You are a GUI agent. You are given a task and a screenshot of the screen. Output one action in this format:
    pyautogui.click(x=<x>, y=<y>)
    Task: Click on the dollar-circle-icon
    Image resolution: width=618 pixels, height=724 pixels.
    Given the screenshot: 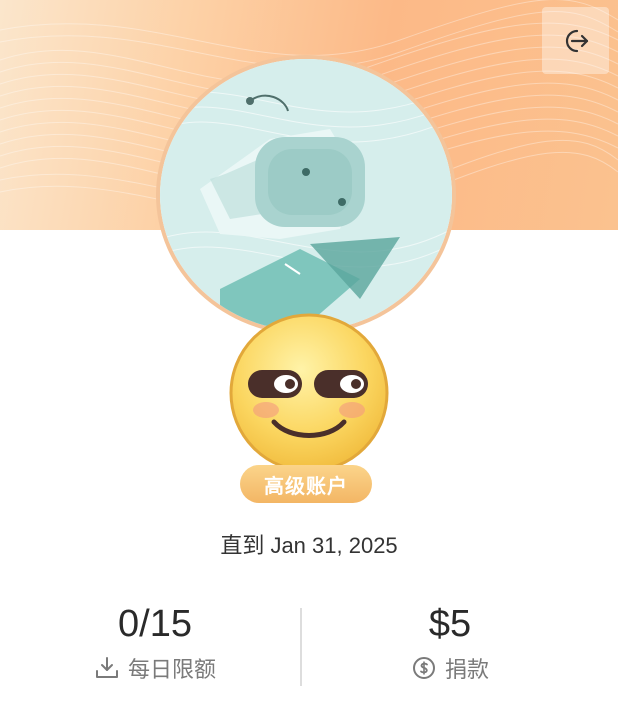 What is the action you would take?
    pyautogui.click(x=423, y=668)
    